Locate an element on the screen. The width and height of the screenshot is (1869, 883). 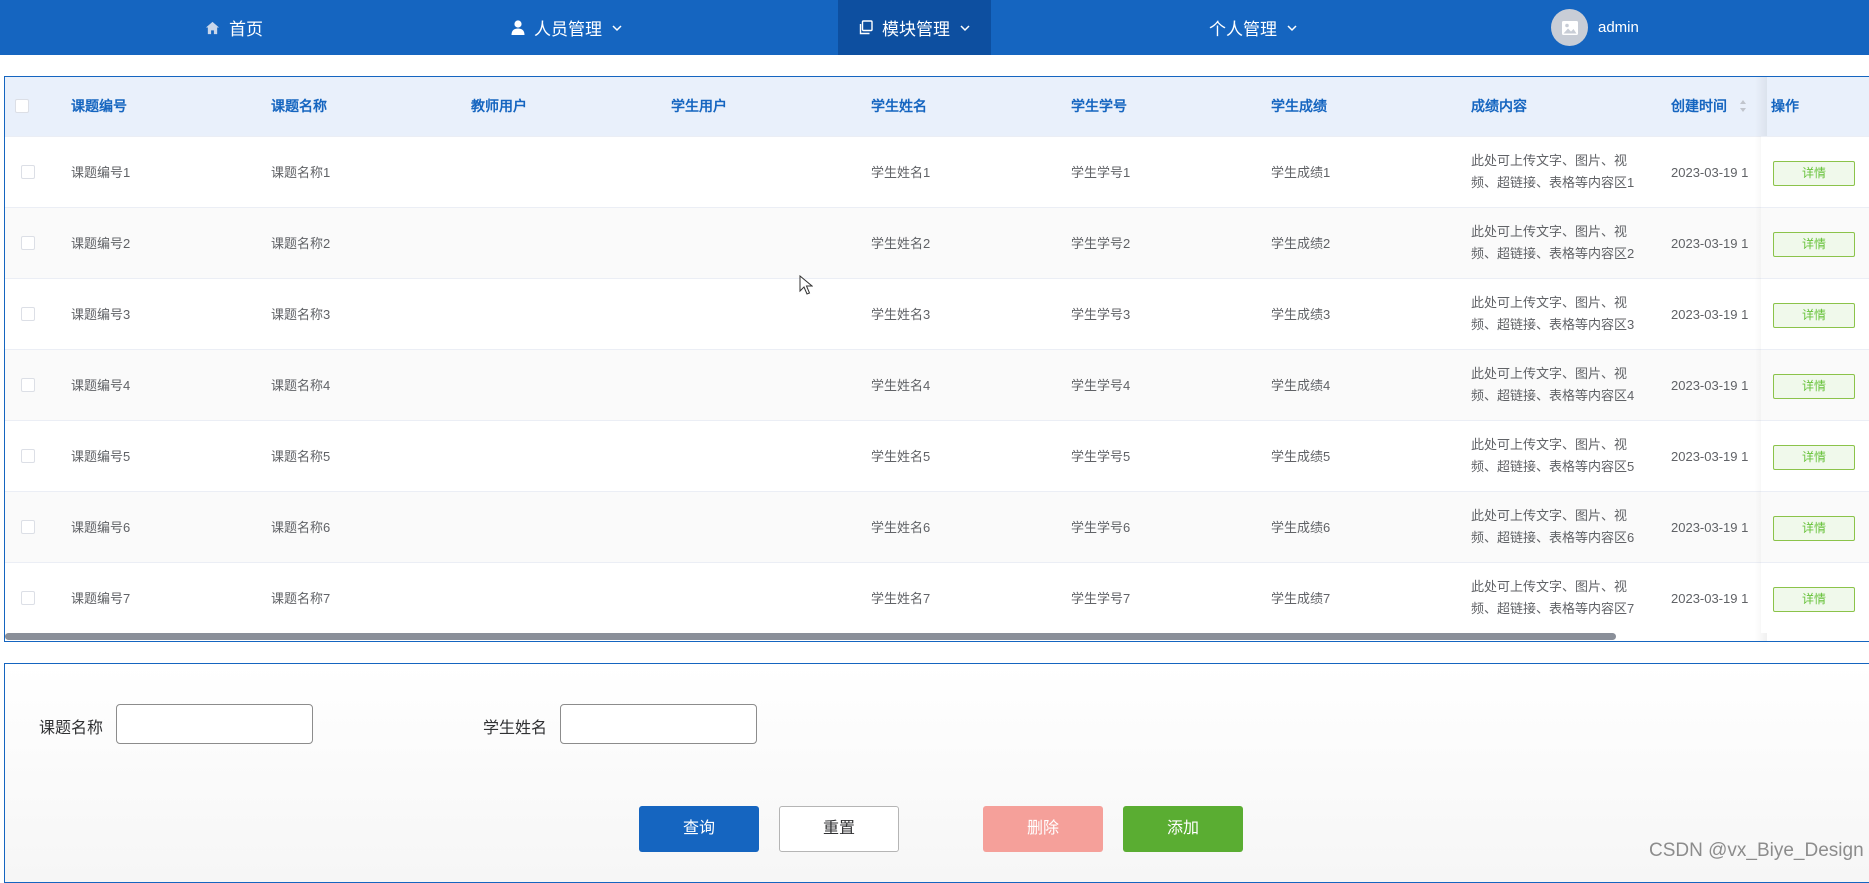
add-button: 添加 is located at coordinates (1183, 829).